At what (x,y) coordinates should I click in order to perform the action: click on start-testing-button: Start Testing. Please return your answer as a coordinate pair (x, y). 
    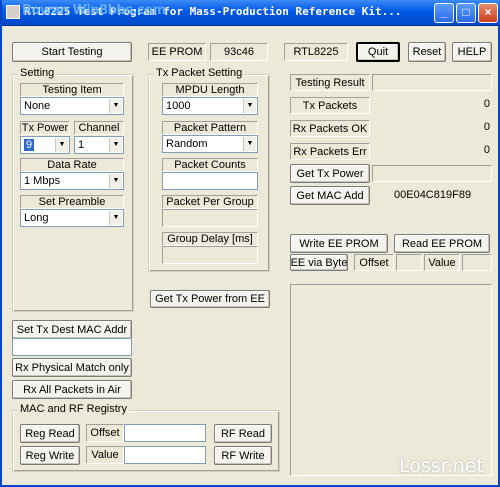
    Looking at the image, I should click on (72, 52).